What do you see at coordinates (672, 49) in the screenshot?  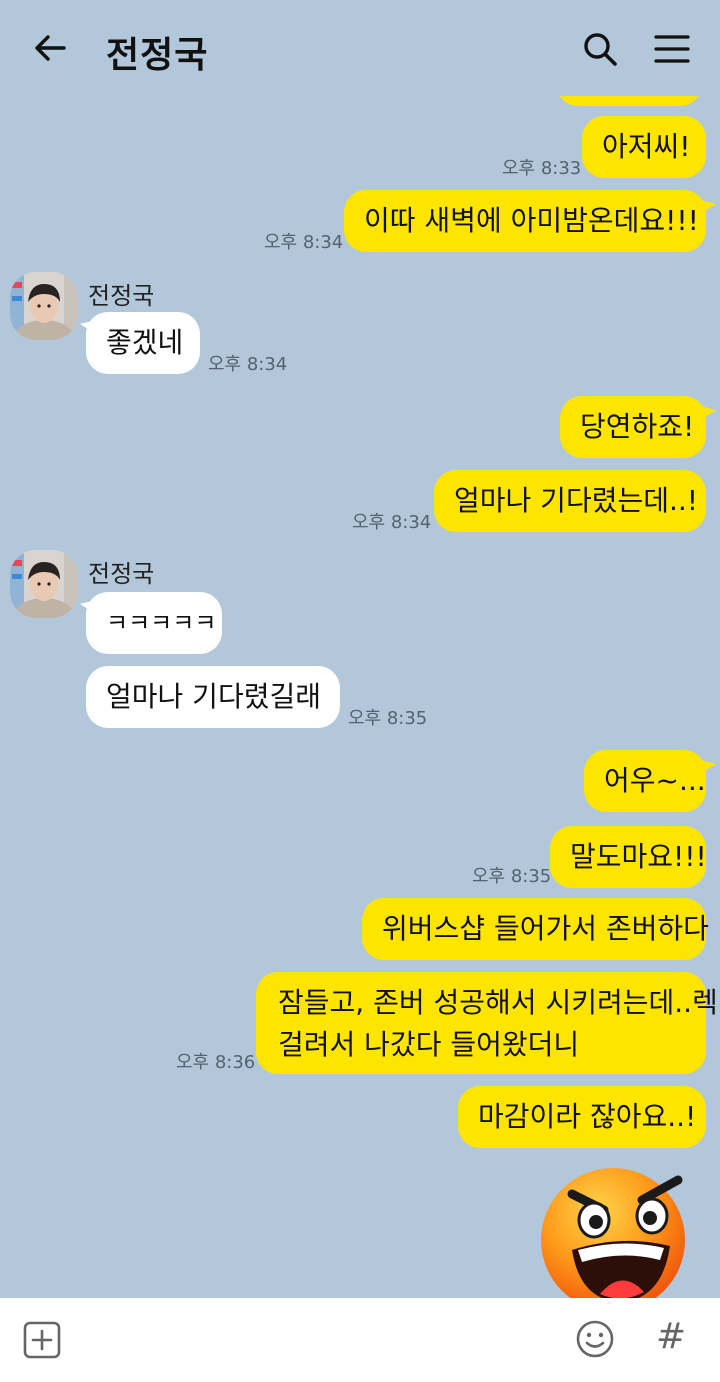 I see `hamburger-menu-icon` at bounding box center [672, 49].